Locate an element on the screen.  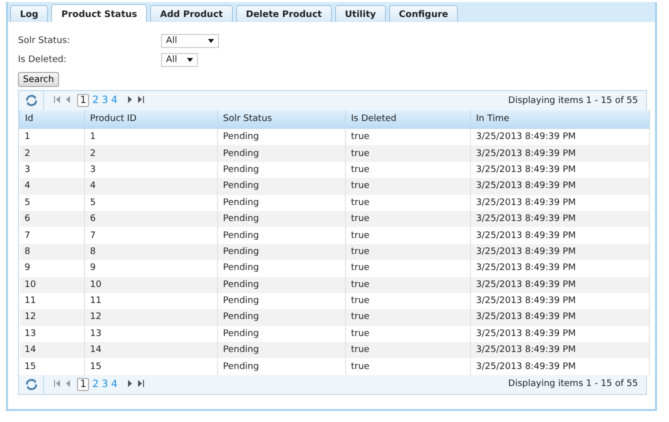
column-header: Id is located at coordinates (52, 119).